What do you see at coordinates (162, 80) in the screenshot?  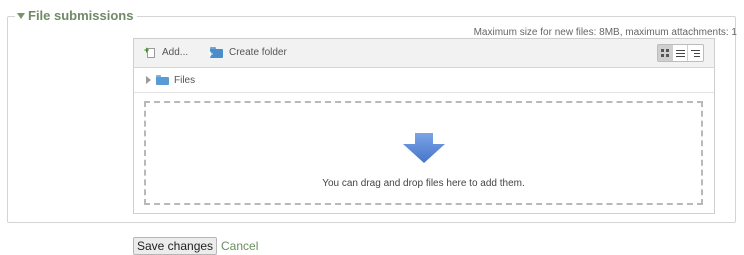 I see `folder-icon` at bounding box center [162, 80].